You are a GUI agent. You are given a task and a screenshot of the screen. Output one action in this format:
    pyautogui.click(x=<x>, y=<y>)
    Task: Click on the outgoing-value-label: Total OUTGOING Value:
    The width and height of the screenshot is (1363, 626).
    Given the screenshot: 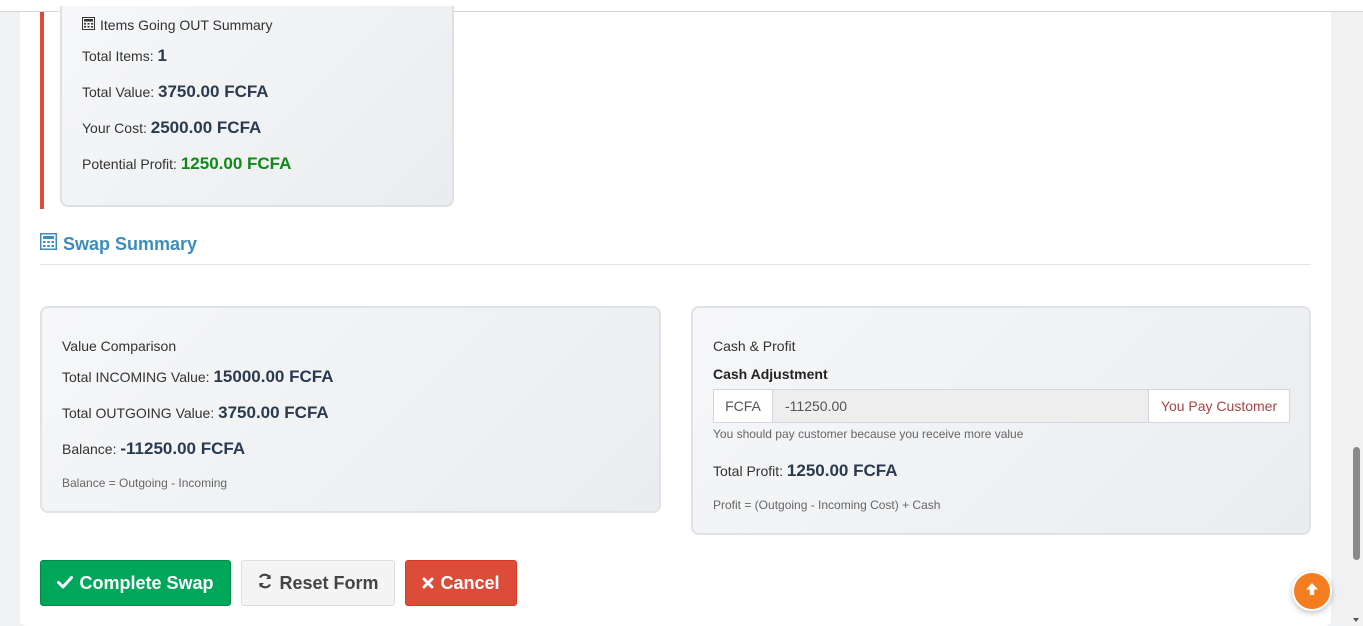 What is the action you would take?
    pyautogui.click(x=138, y=413)
    